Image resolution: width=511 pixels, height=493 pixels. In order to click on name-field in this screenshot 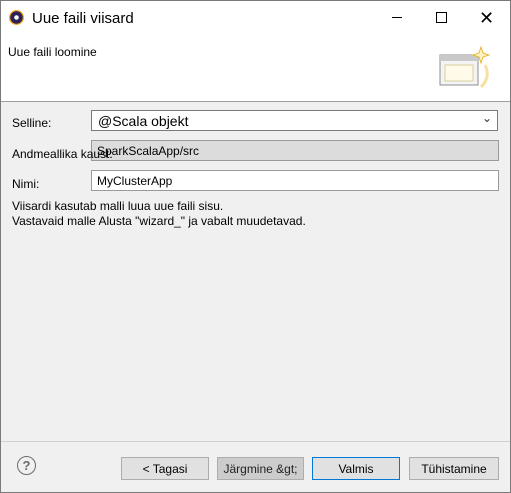, I will do `click(295, 180)`.